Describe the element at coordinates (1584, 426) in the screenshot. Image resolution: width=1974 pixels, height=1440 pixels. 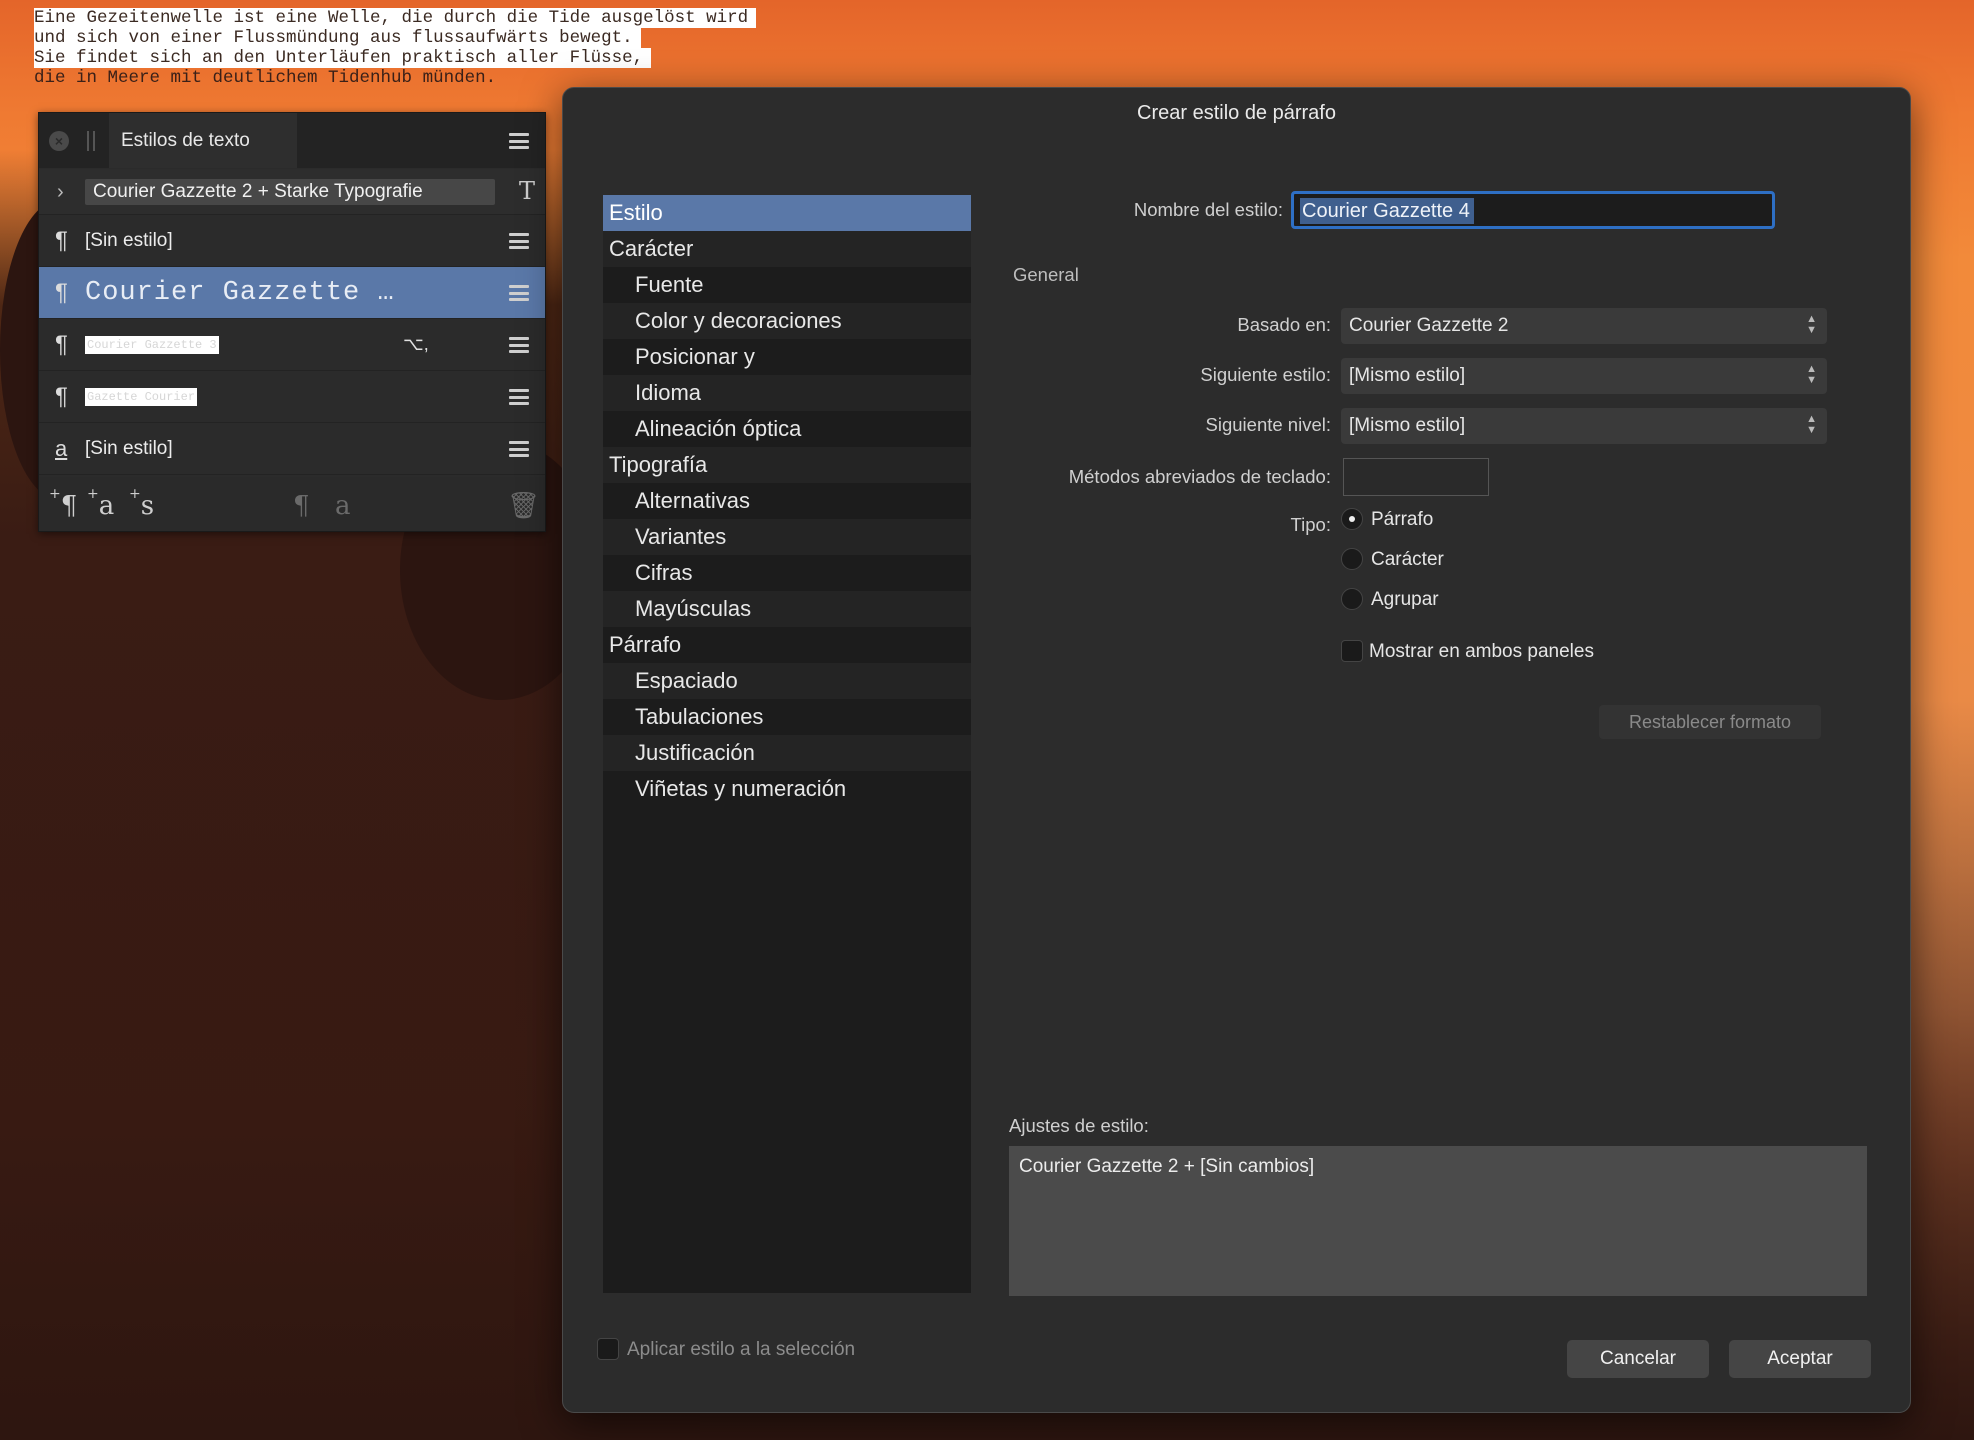
I see `next-level-select: [Mismo estilo] ▲ ▼` at that location.